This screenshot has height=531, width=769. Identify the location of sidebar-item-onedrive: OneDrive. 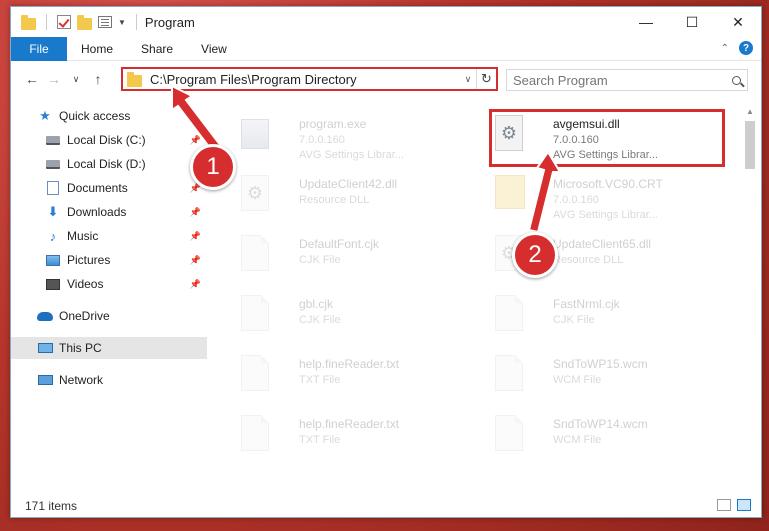
(109, 316).